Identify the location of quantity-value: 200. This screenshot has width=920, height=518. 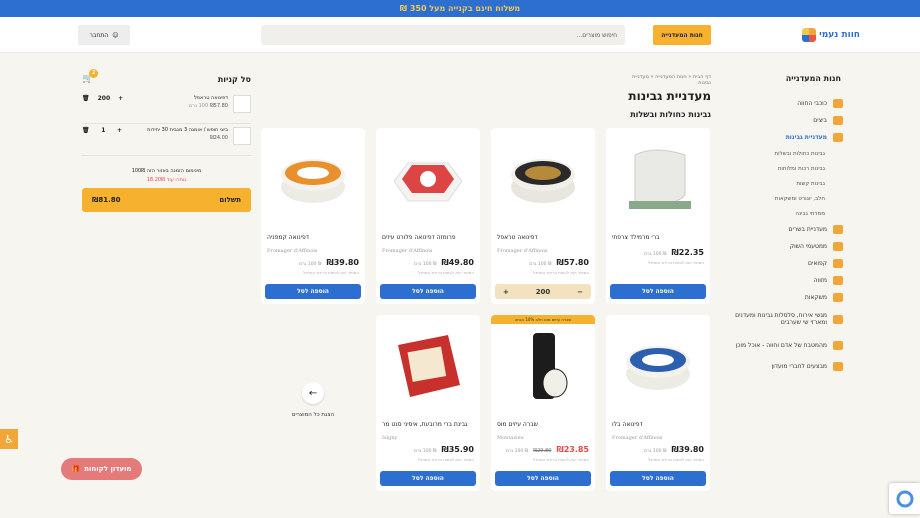
(543, 291).